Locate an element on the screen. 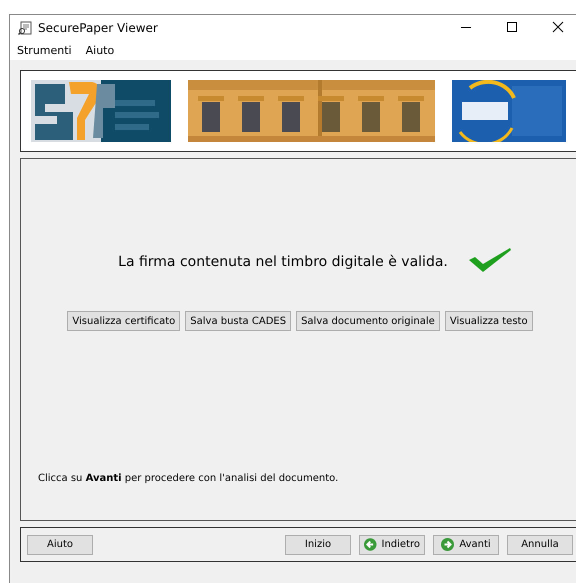 The image size is (576, 583). action-button: Visualizza testo is located at coordinates (488, 321).